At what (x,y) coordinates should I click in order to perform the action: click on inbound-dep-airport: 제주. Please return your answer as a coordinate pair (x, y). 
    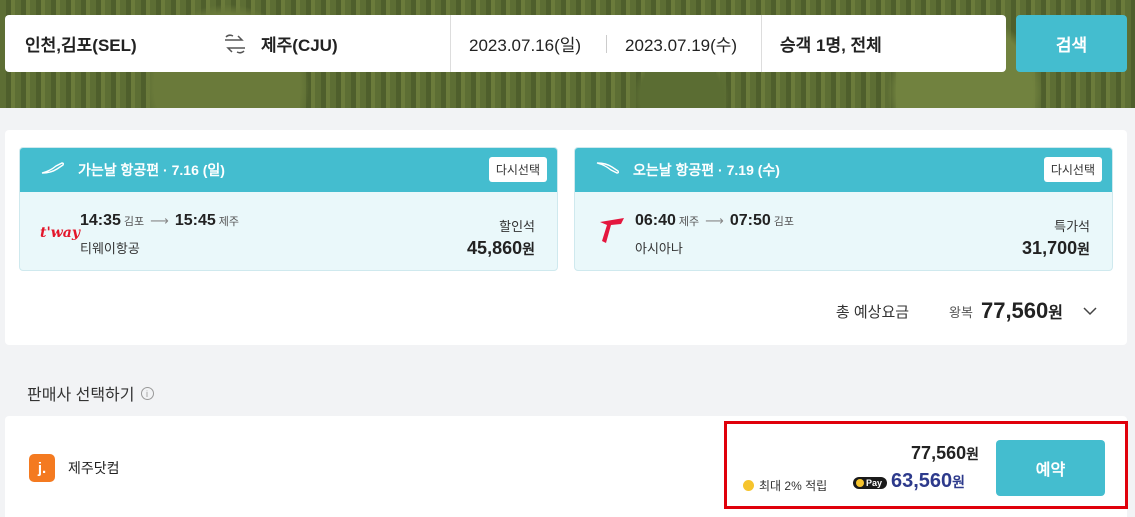
    Looking at the image, I should click on (689, 222).